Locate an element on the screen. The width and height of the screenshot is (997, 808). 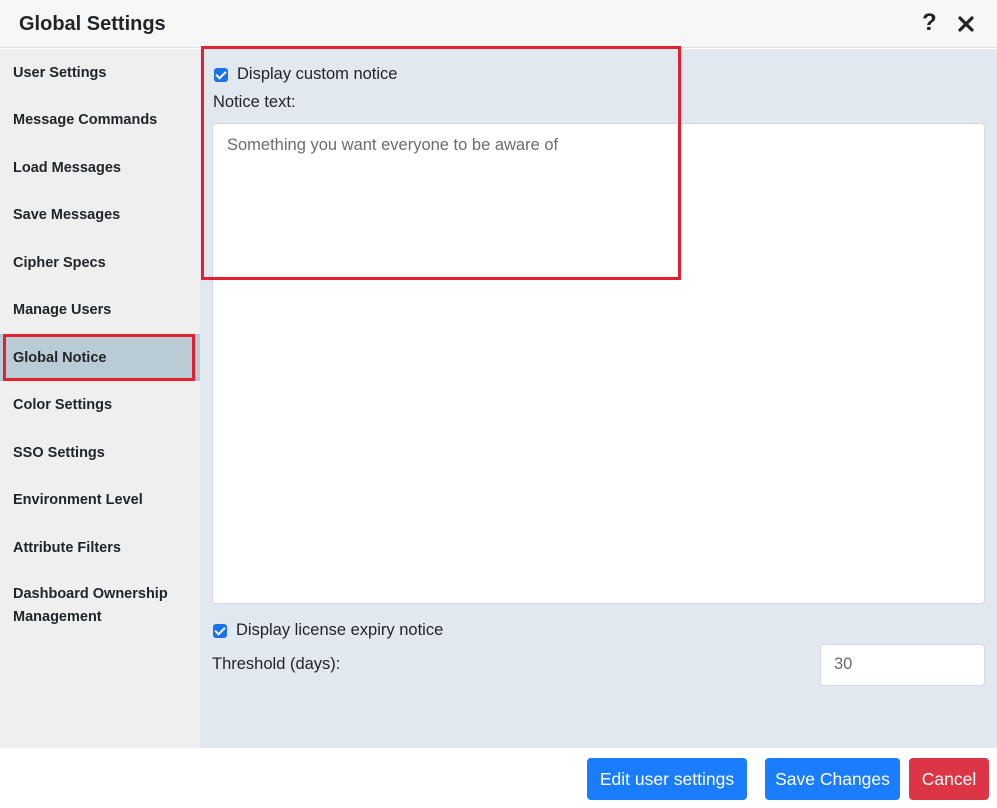
sidebar-item-global-notice: Global Notice is located at coordinates (100, 357).